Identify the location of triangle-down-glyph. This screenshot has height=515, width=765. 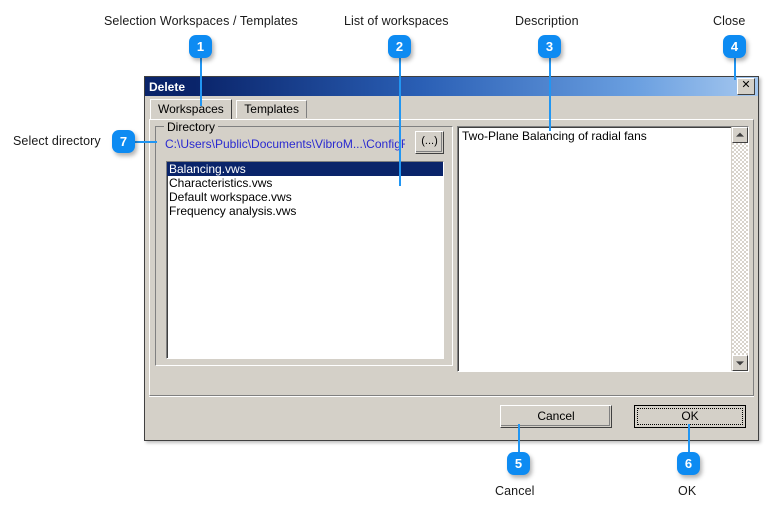
(740, 363).